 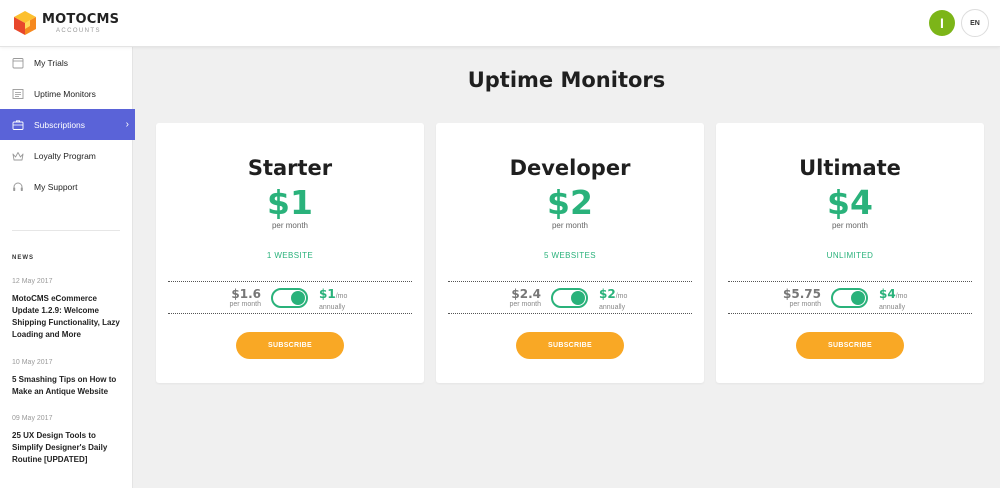 What do you see at coordinates (526, 294) in the screenshot?
I see `monthly-price: $2.4` at bounding box center [526, 294].